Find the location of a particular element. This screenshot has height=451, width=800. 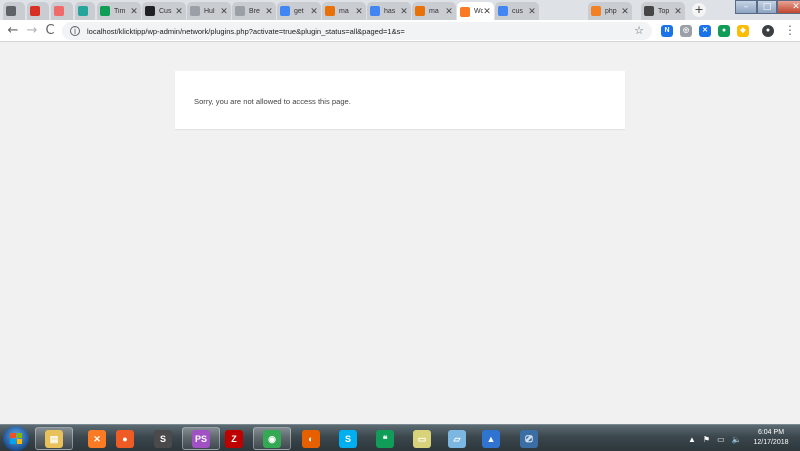

tab-title: Bre is located at coordinates (254, 11).